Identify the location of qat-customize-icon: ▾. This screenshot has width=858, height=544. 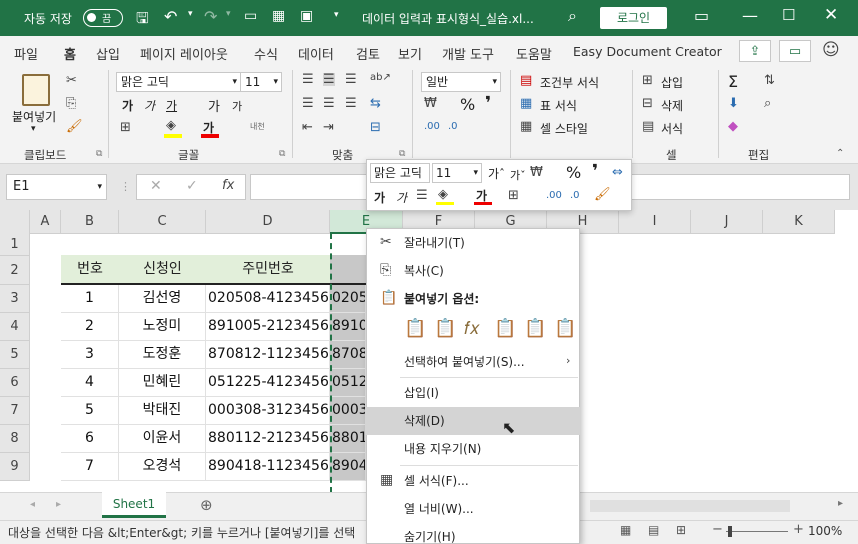
(336, 15).